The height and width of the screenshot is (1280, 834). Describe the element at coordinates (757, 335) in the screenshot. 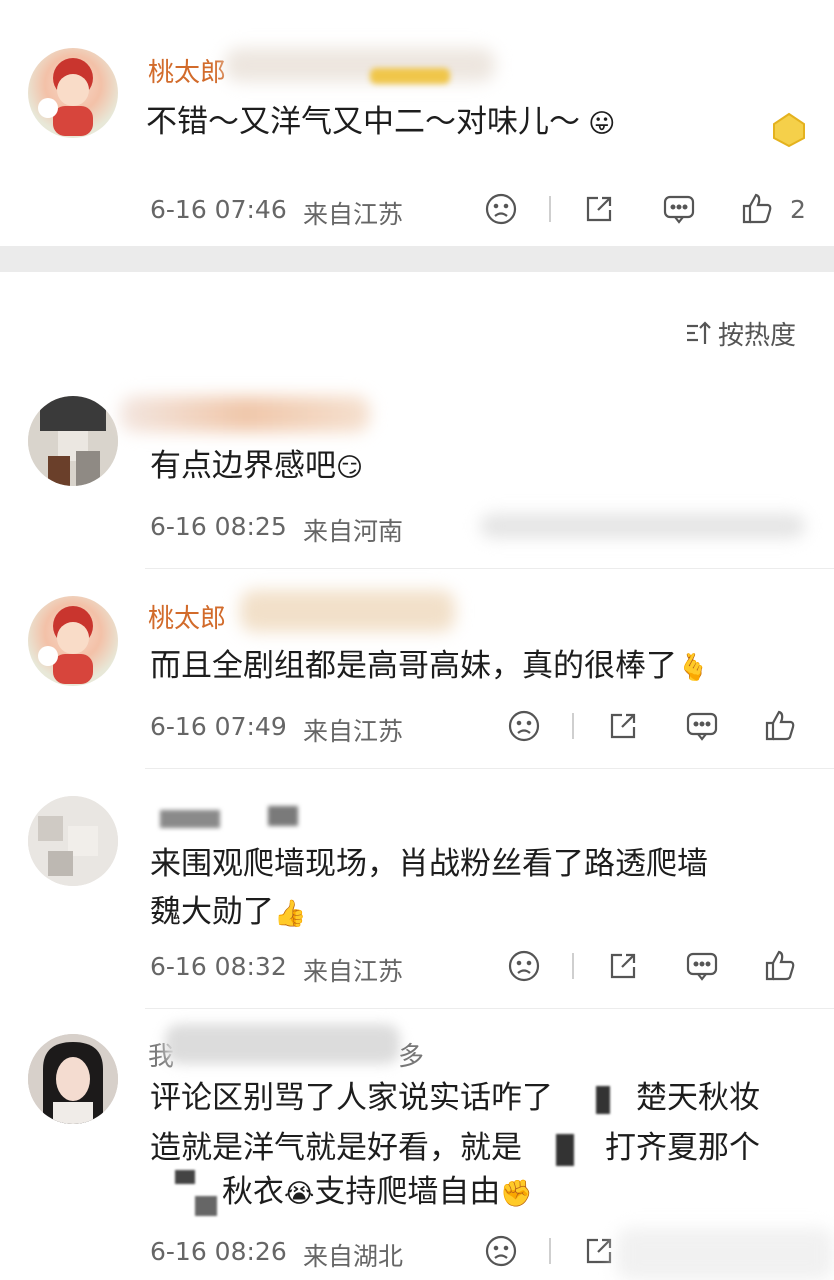

I see `sort-label: 按热度` at that location.